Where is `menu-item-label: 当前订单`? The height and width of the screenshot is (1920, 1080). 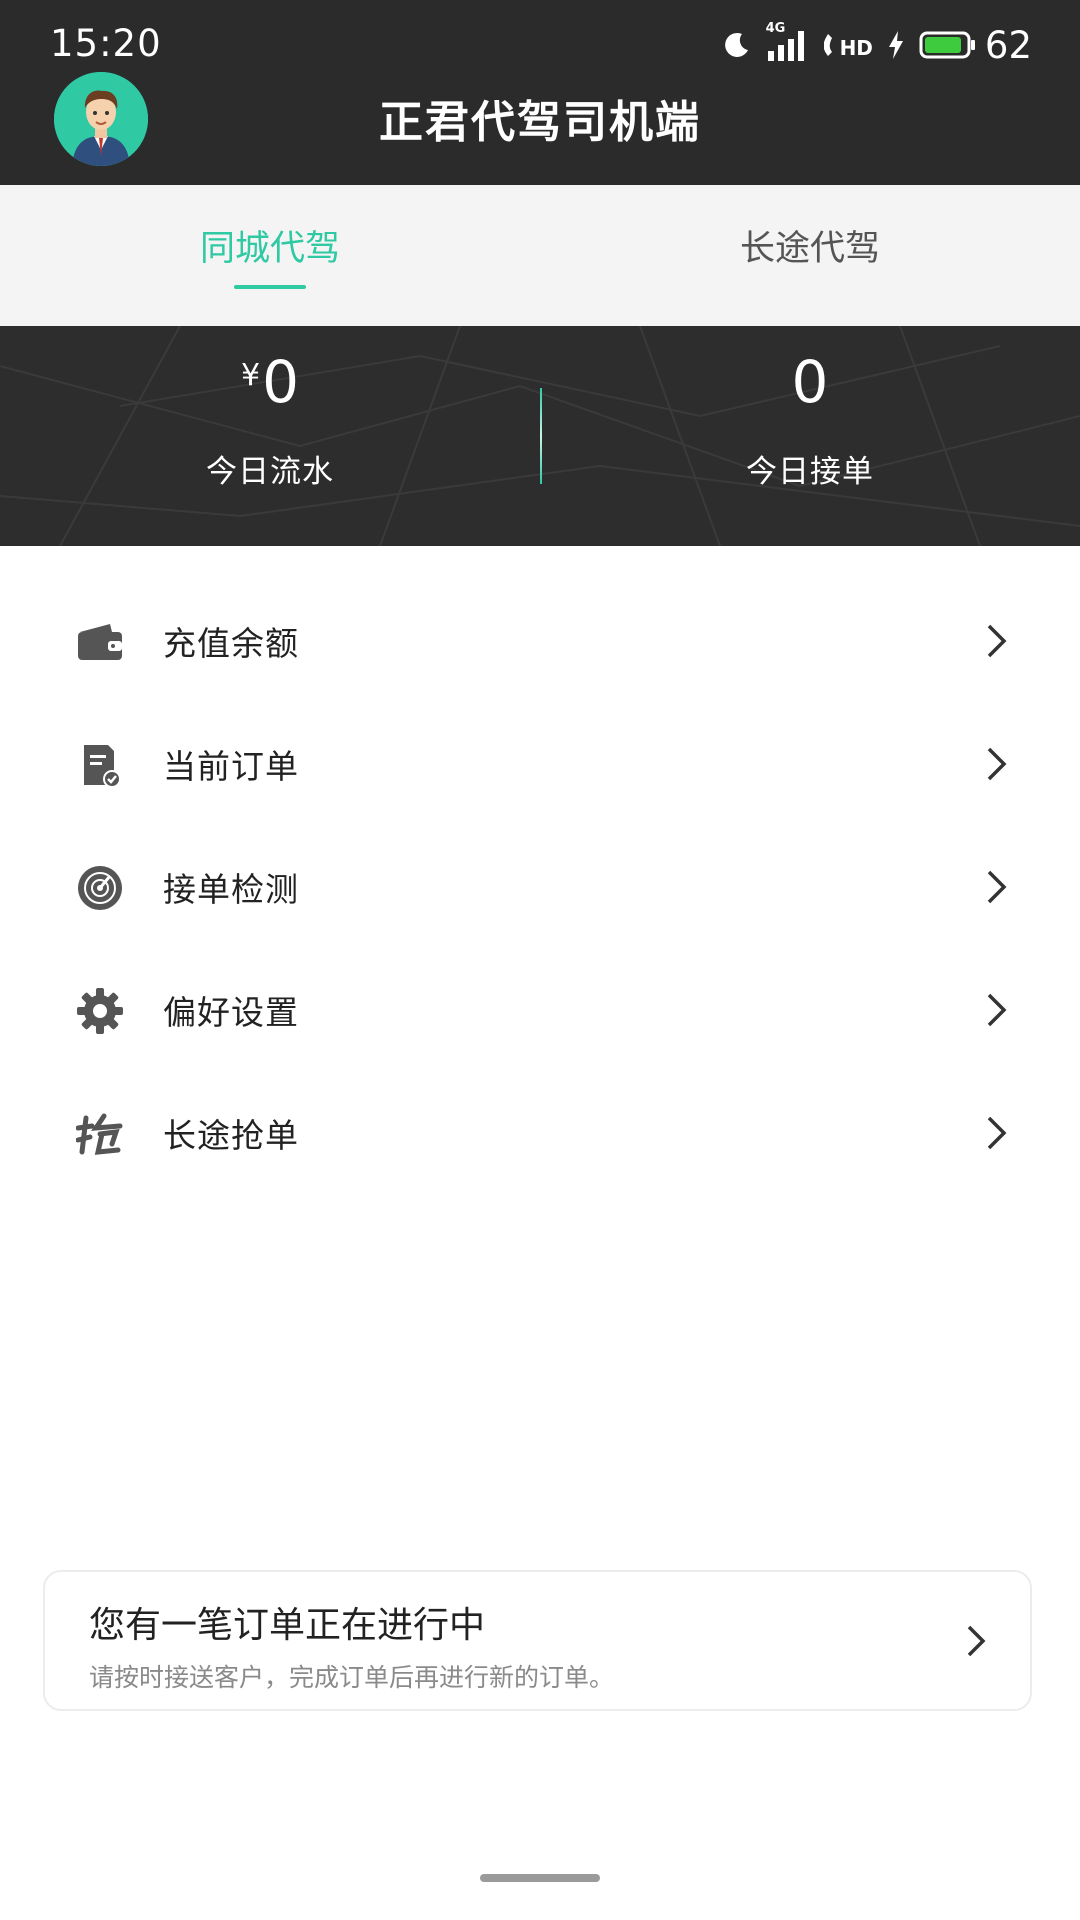
menu-item-label: 当前订单 is located at coordinates (231, 766).